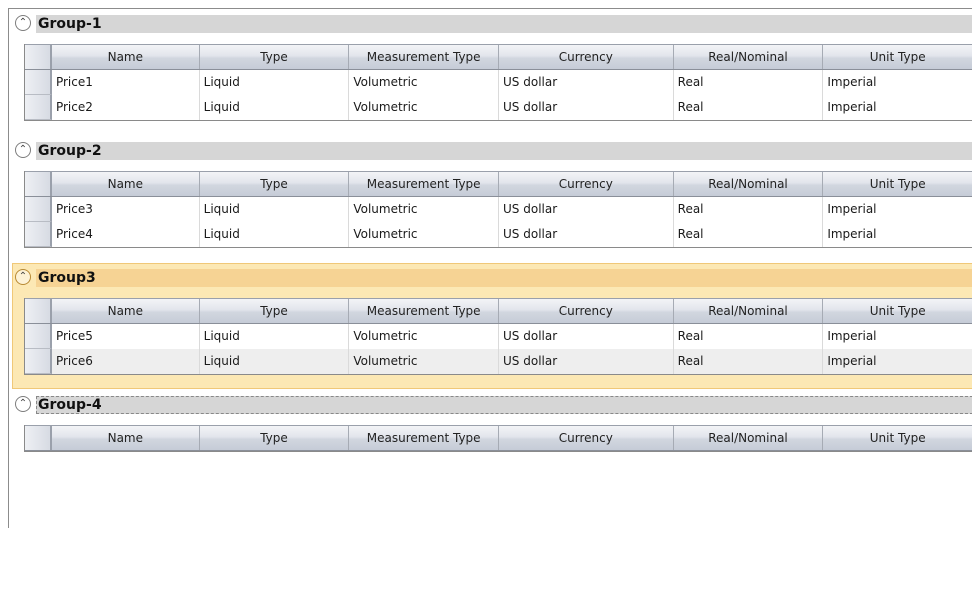 The width and height of the screenshot is (972, 614). Describe the element at coordinates (70, 151) in the screenshot. I see `group-title: Group-2` at that location.